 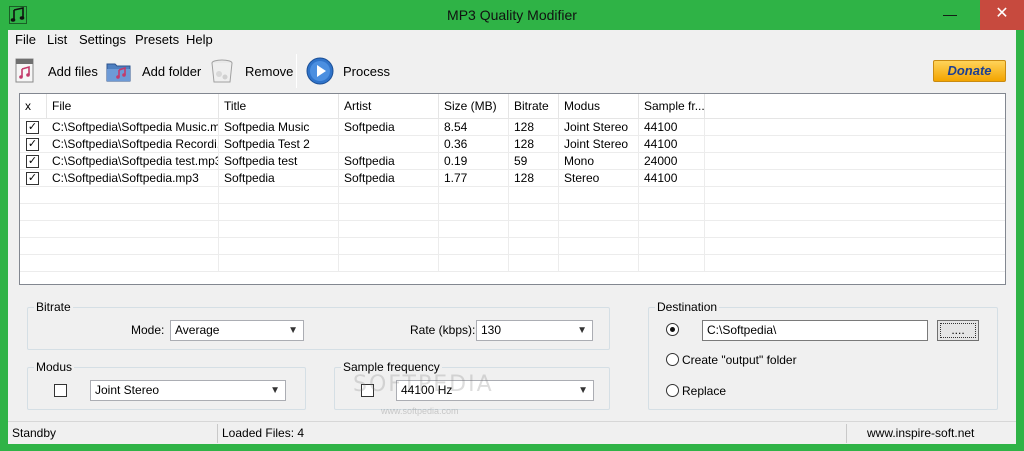 I want to click on trash-icon, so click(x=222, y=71).